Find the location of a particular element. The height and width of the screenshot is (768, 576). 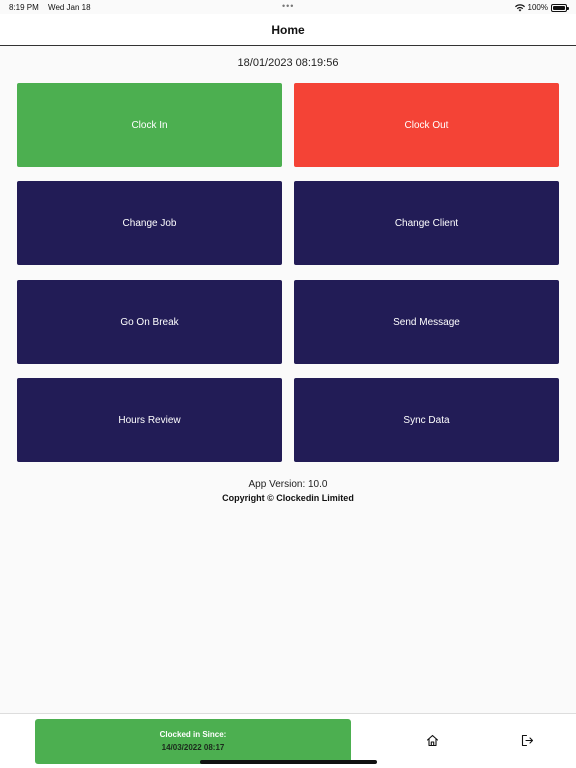

clock-out-label: Clock Out is located at coordinates (426, 125).